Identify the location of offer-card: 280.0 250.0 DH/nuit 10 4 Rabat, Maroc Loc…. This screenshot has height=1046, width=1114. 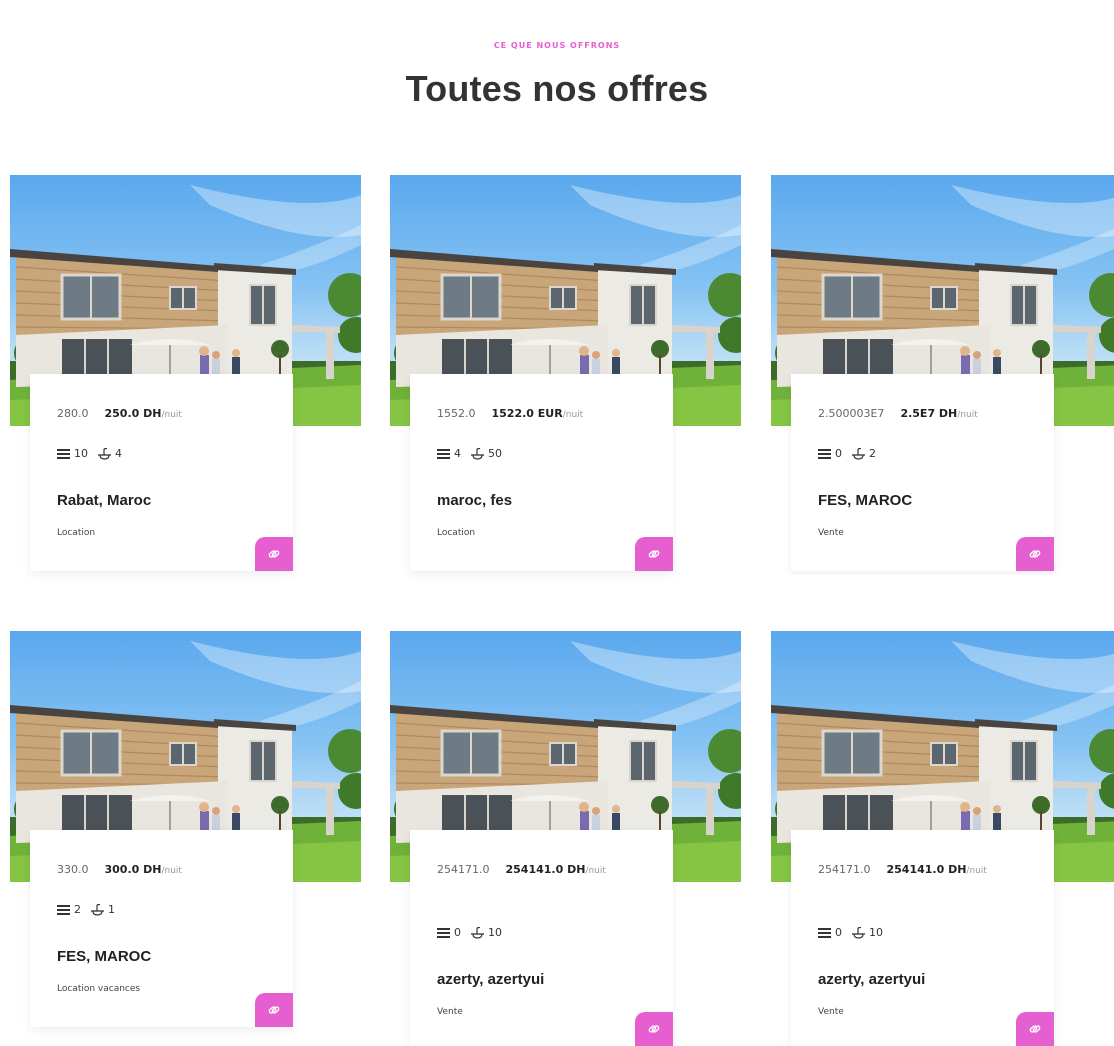
(185, 375).